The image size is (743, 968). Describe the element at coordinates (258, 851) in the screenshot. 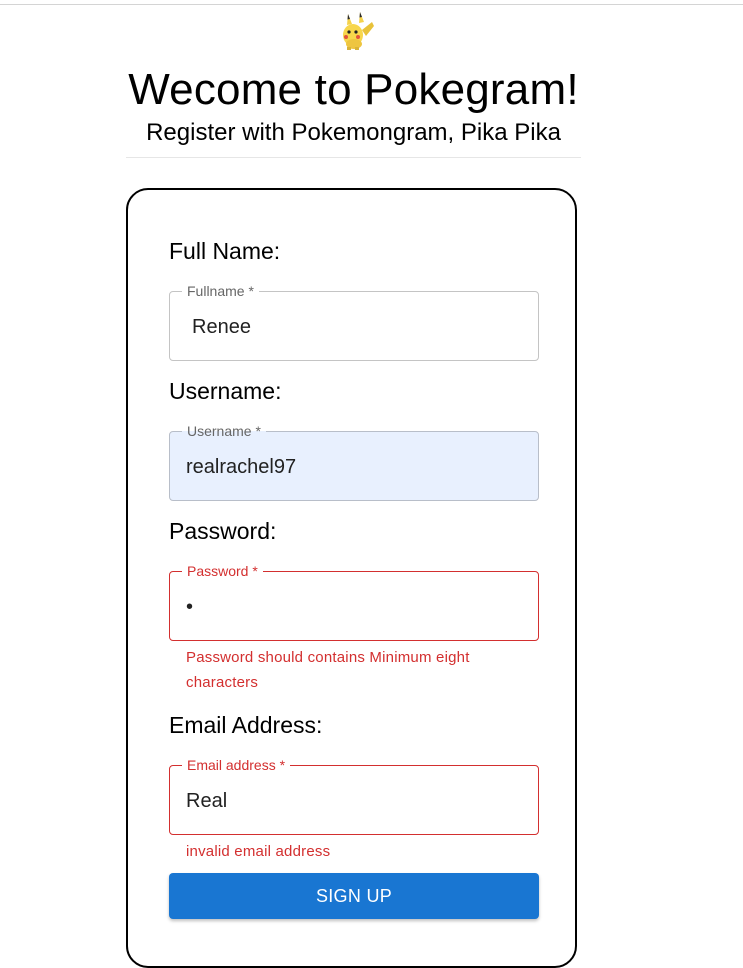

I see `email-error-text: invalid email address` at that location.